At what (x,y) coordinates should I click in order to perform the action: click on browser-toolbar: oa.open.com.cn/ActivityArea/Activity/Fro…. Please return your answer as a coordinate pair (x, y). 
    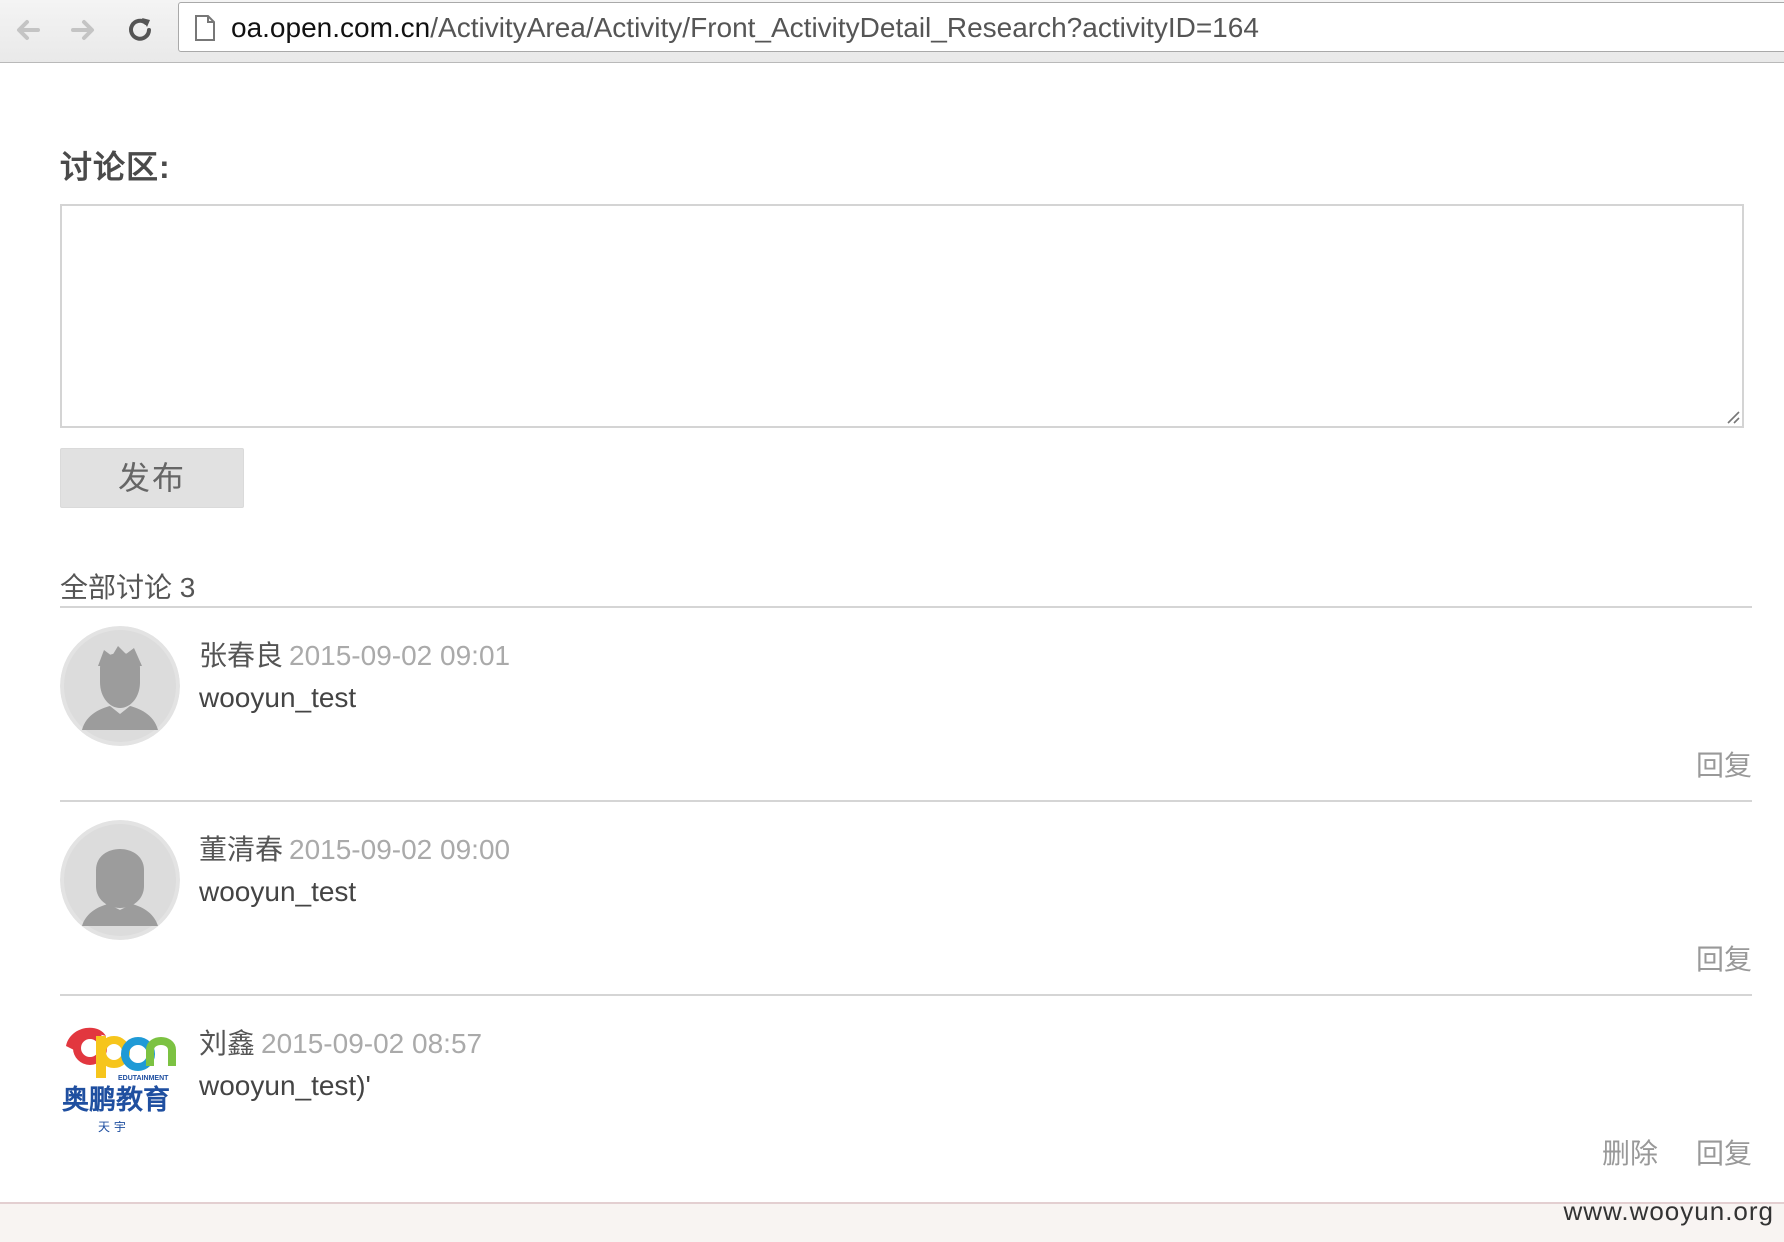
    Looking at the image, I should click on (892, 31).